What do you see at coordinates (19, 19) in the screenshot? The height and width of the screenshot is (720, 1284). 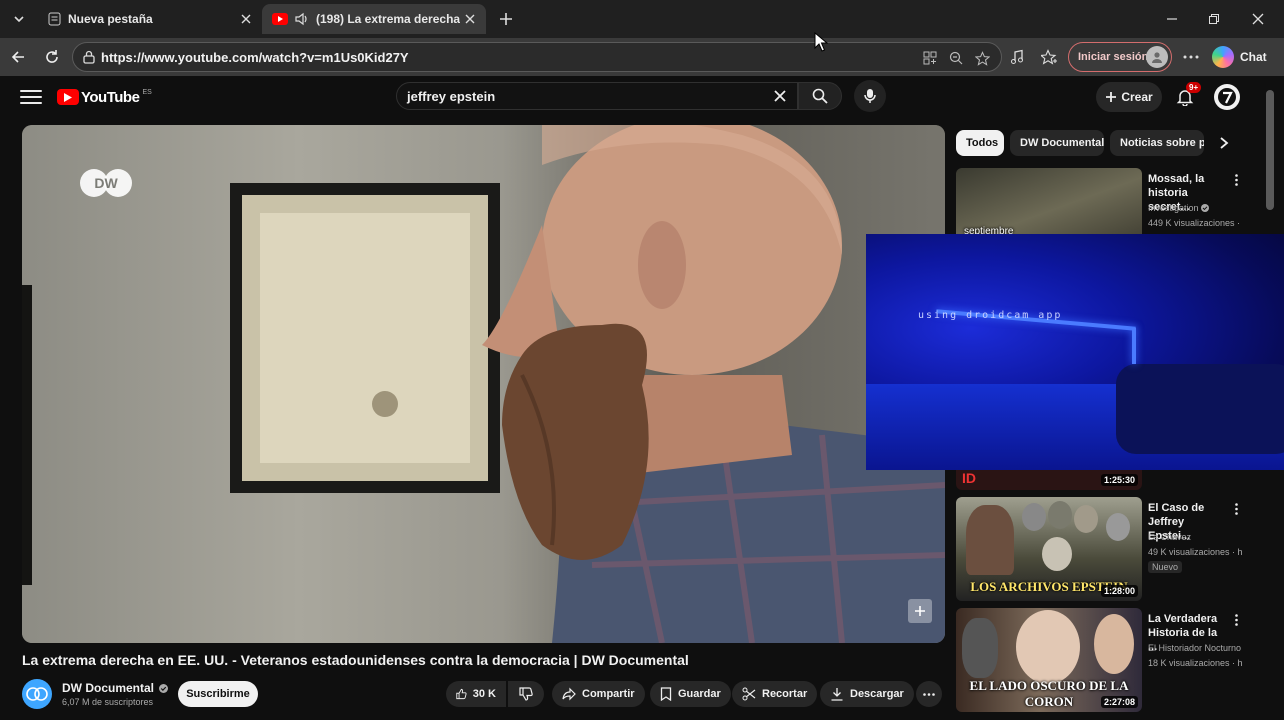 I see `tab-actions-menu-icon` at bounding box center [19, 19].